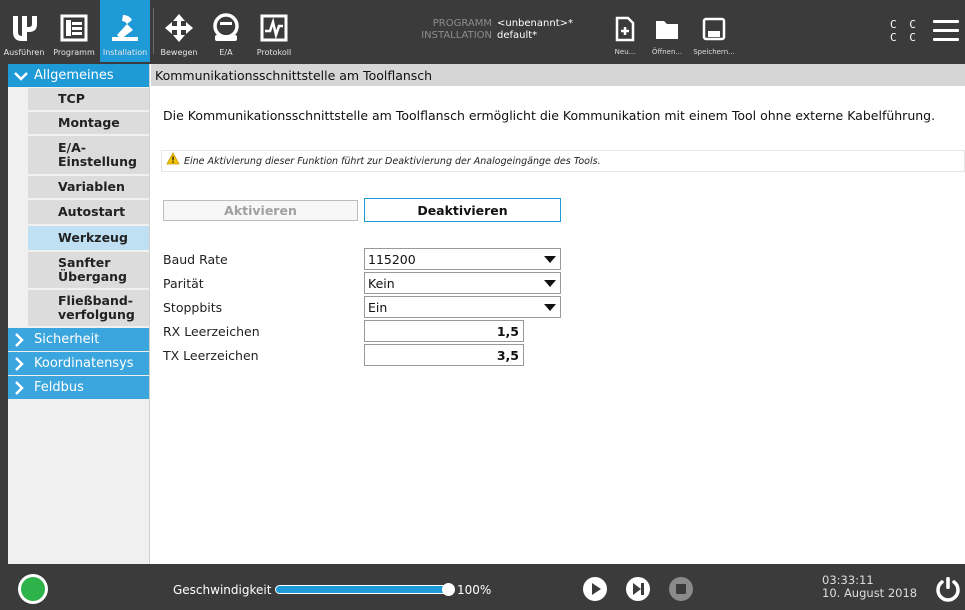 This screenshot has height=610, width=965. I want to click on stop-button, so click(681, 589).